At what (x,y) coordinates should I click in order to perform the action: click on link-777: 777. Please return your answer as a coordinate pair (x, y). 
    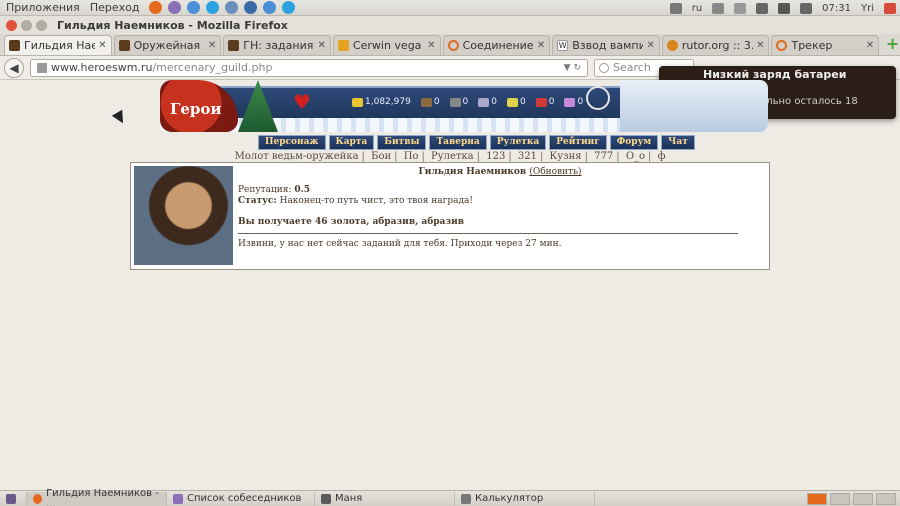
    Looking at the image, I should click on (603, 156).